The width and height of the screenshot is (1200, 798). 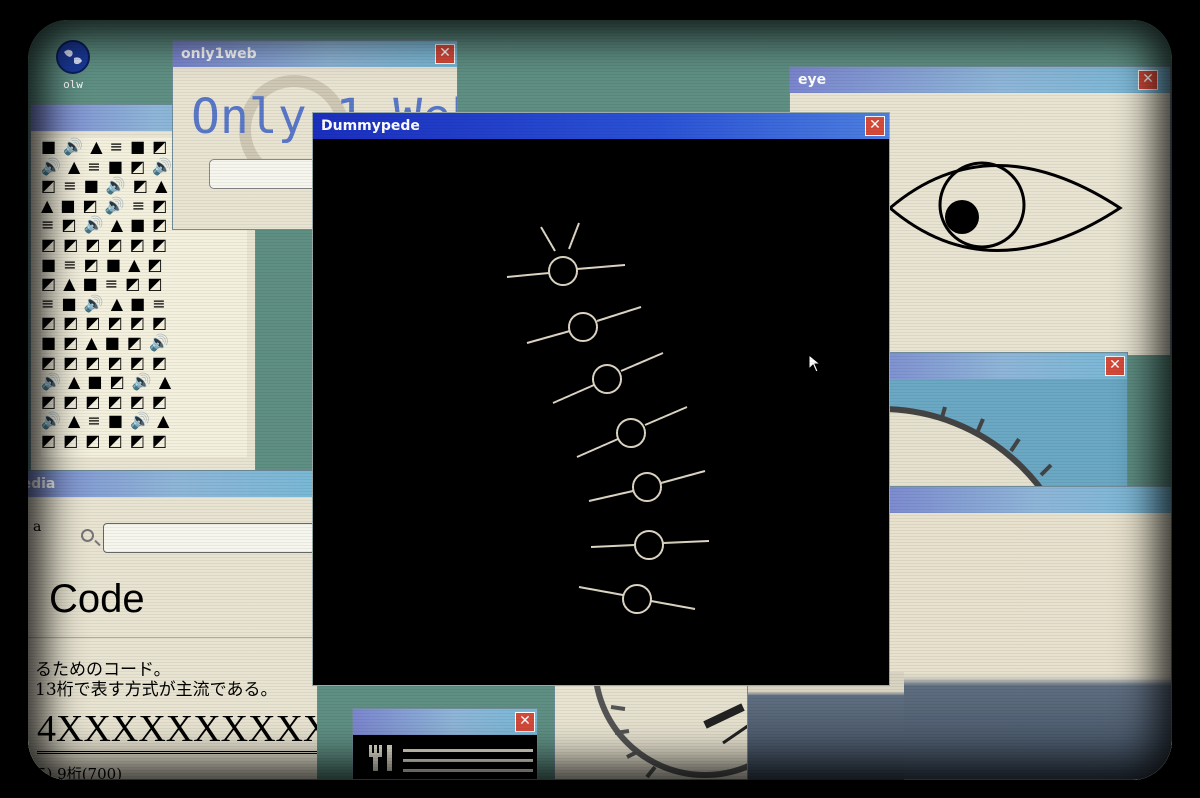 What do you see at coordinates (87, 535) in the screenshot?
I see `search-icon` at bounding box center [87, 535].